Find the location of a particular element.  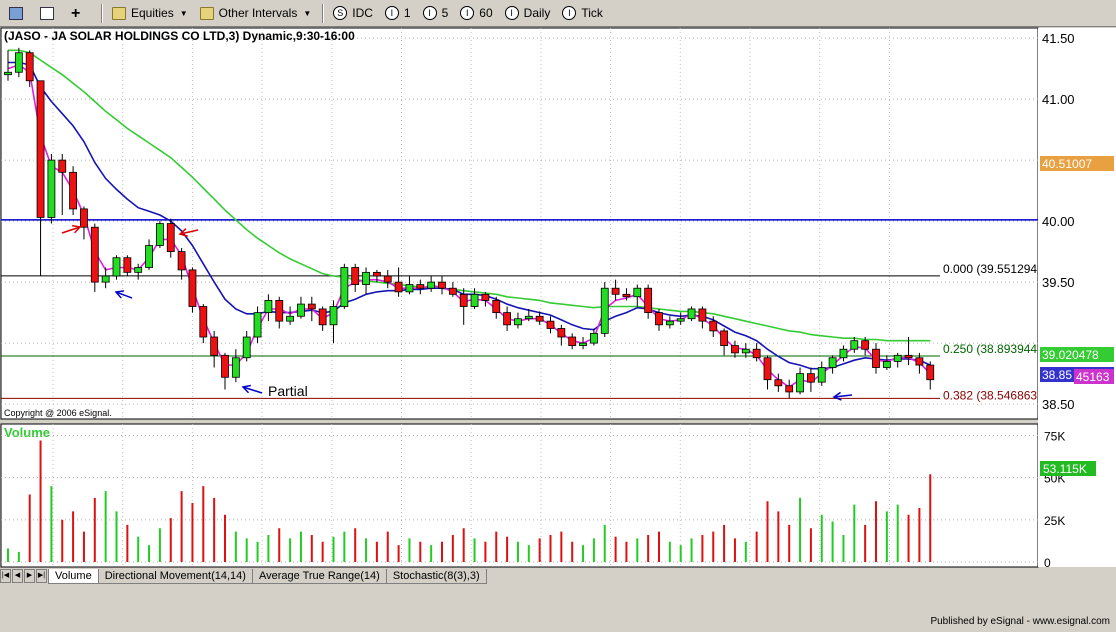

toolbar-1-button: I1 is located at coordinates (398, 13).